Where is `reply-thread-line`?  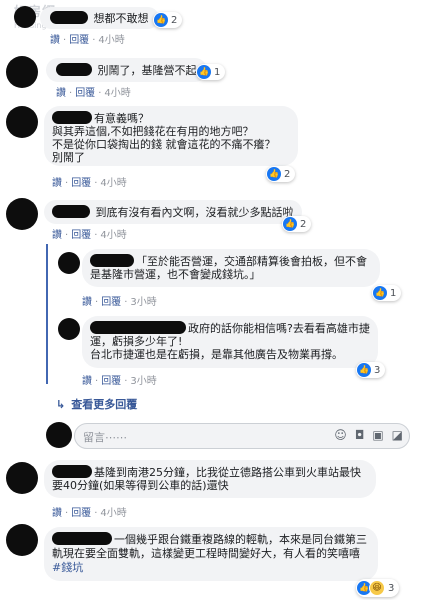 reply-thread-line is located at coordinates (47, 314).